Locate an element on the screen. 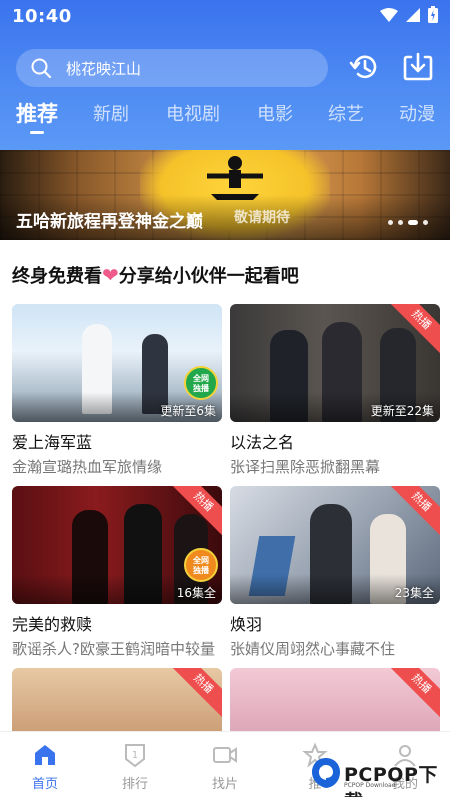  signal-icon is located at coordinates (413, 14).